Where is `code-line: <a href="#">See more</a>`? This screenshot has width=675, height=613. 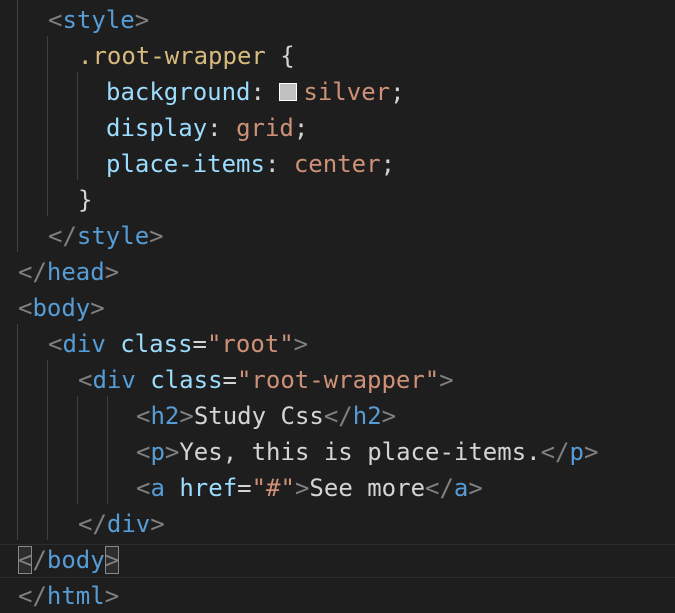
code-line: <a href="#">See more</a> is located at coordinates (309, 488).